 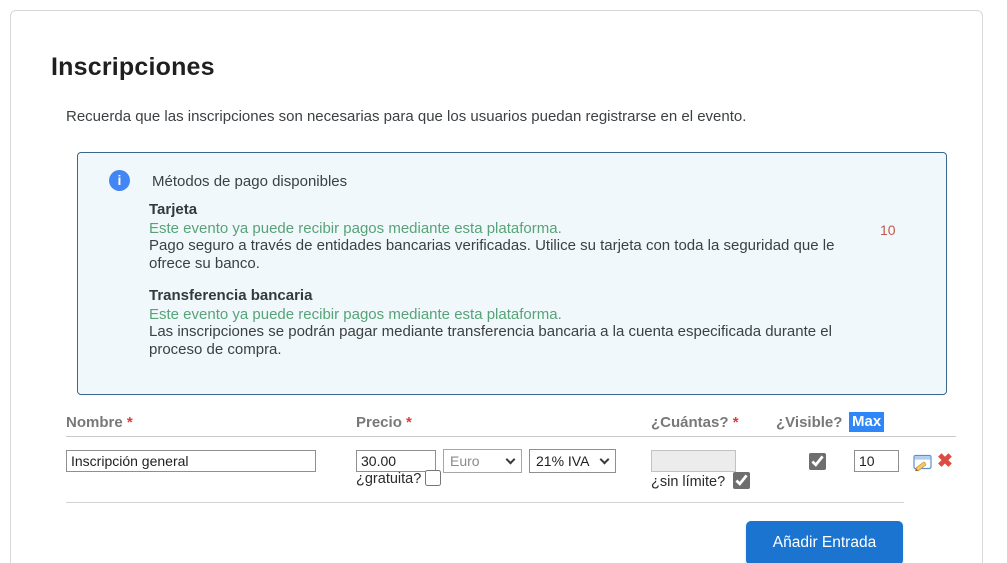 I want to click on header-visible-text: ¿Visible?, so click(x=809, y=422).